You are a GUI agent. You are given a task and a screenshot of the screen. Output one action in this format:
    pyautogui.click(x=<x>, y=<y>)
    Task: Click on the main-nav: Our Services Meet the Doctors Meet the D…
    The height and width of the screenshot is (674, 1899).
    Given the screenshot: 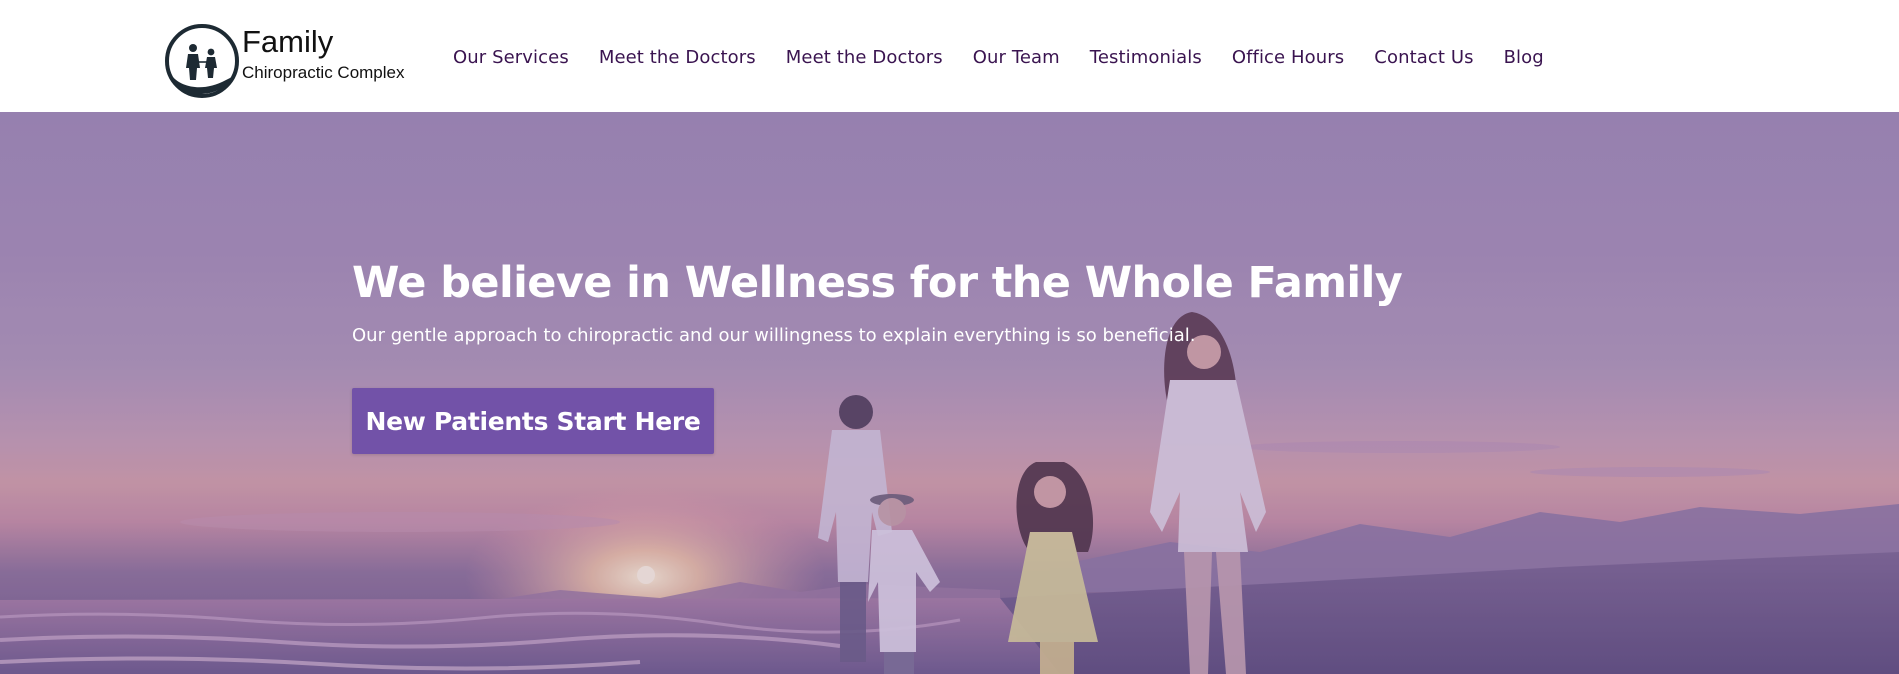 What is the action you would take?
    pyautogui.click(x=998, y=58)
    